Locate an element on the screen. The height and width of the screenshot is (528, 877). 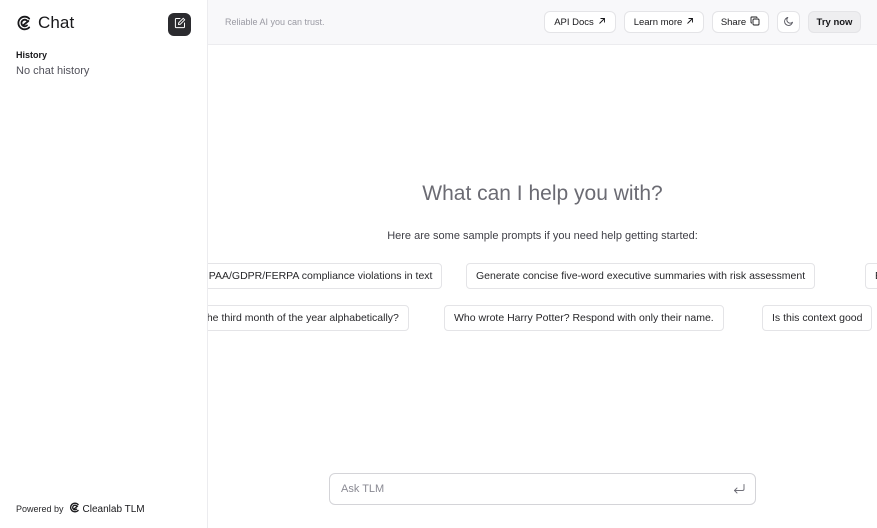
learn-more-button: Learn more is located at coordinates (664, 22).